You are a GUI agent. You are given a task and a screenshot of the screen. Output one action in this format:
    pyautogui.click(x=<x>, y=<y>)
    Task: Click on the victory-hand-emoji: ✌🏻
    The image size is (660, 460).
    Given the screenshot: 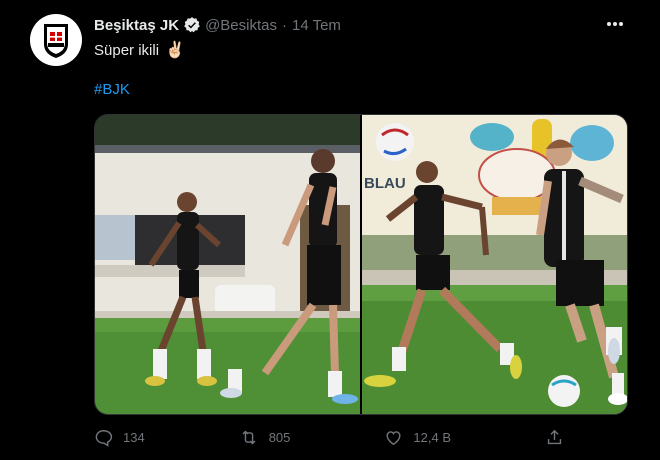 What is the action you would take?
    pyautogui.click(x=175, y=50)
    